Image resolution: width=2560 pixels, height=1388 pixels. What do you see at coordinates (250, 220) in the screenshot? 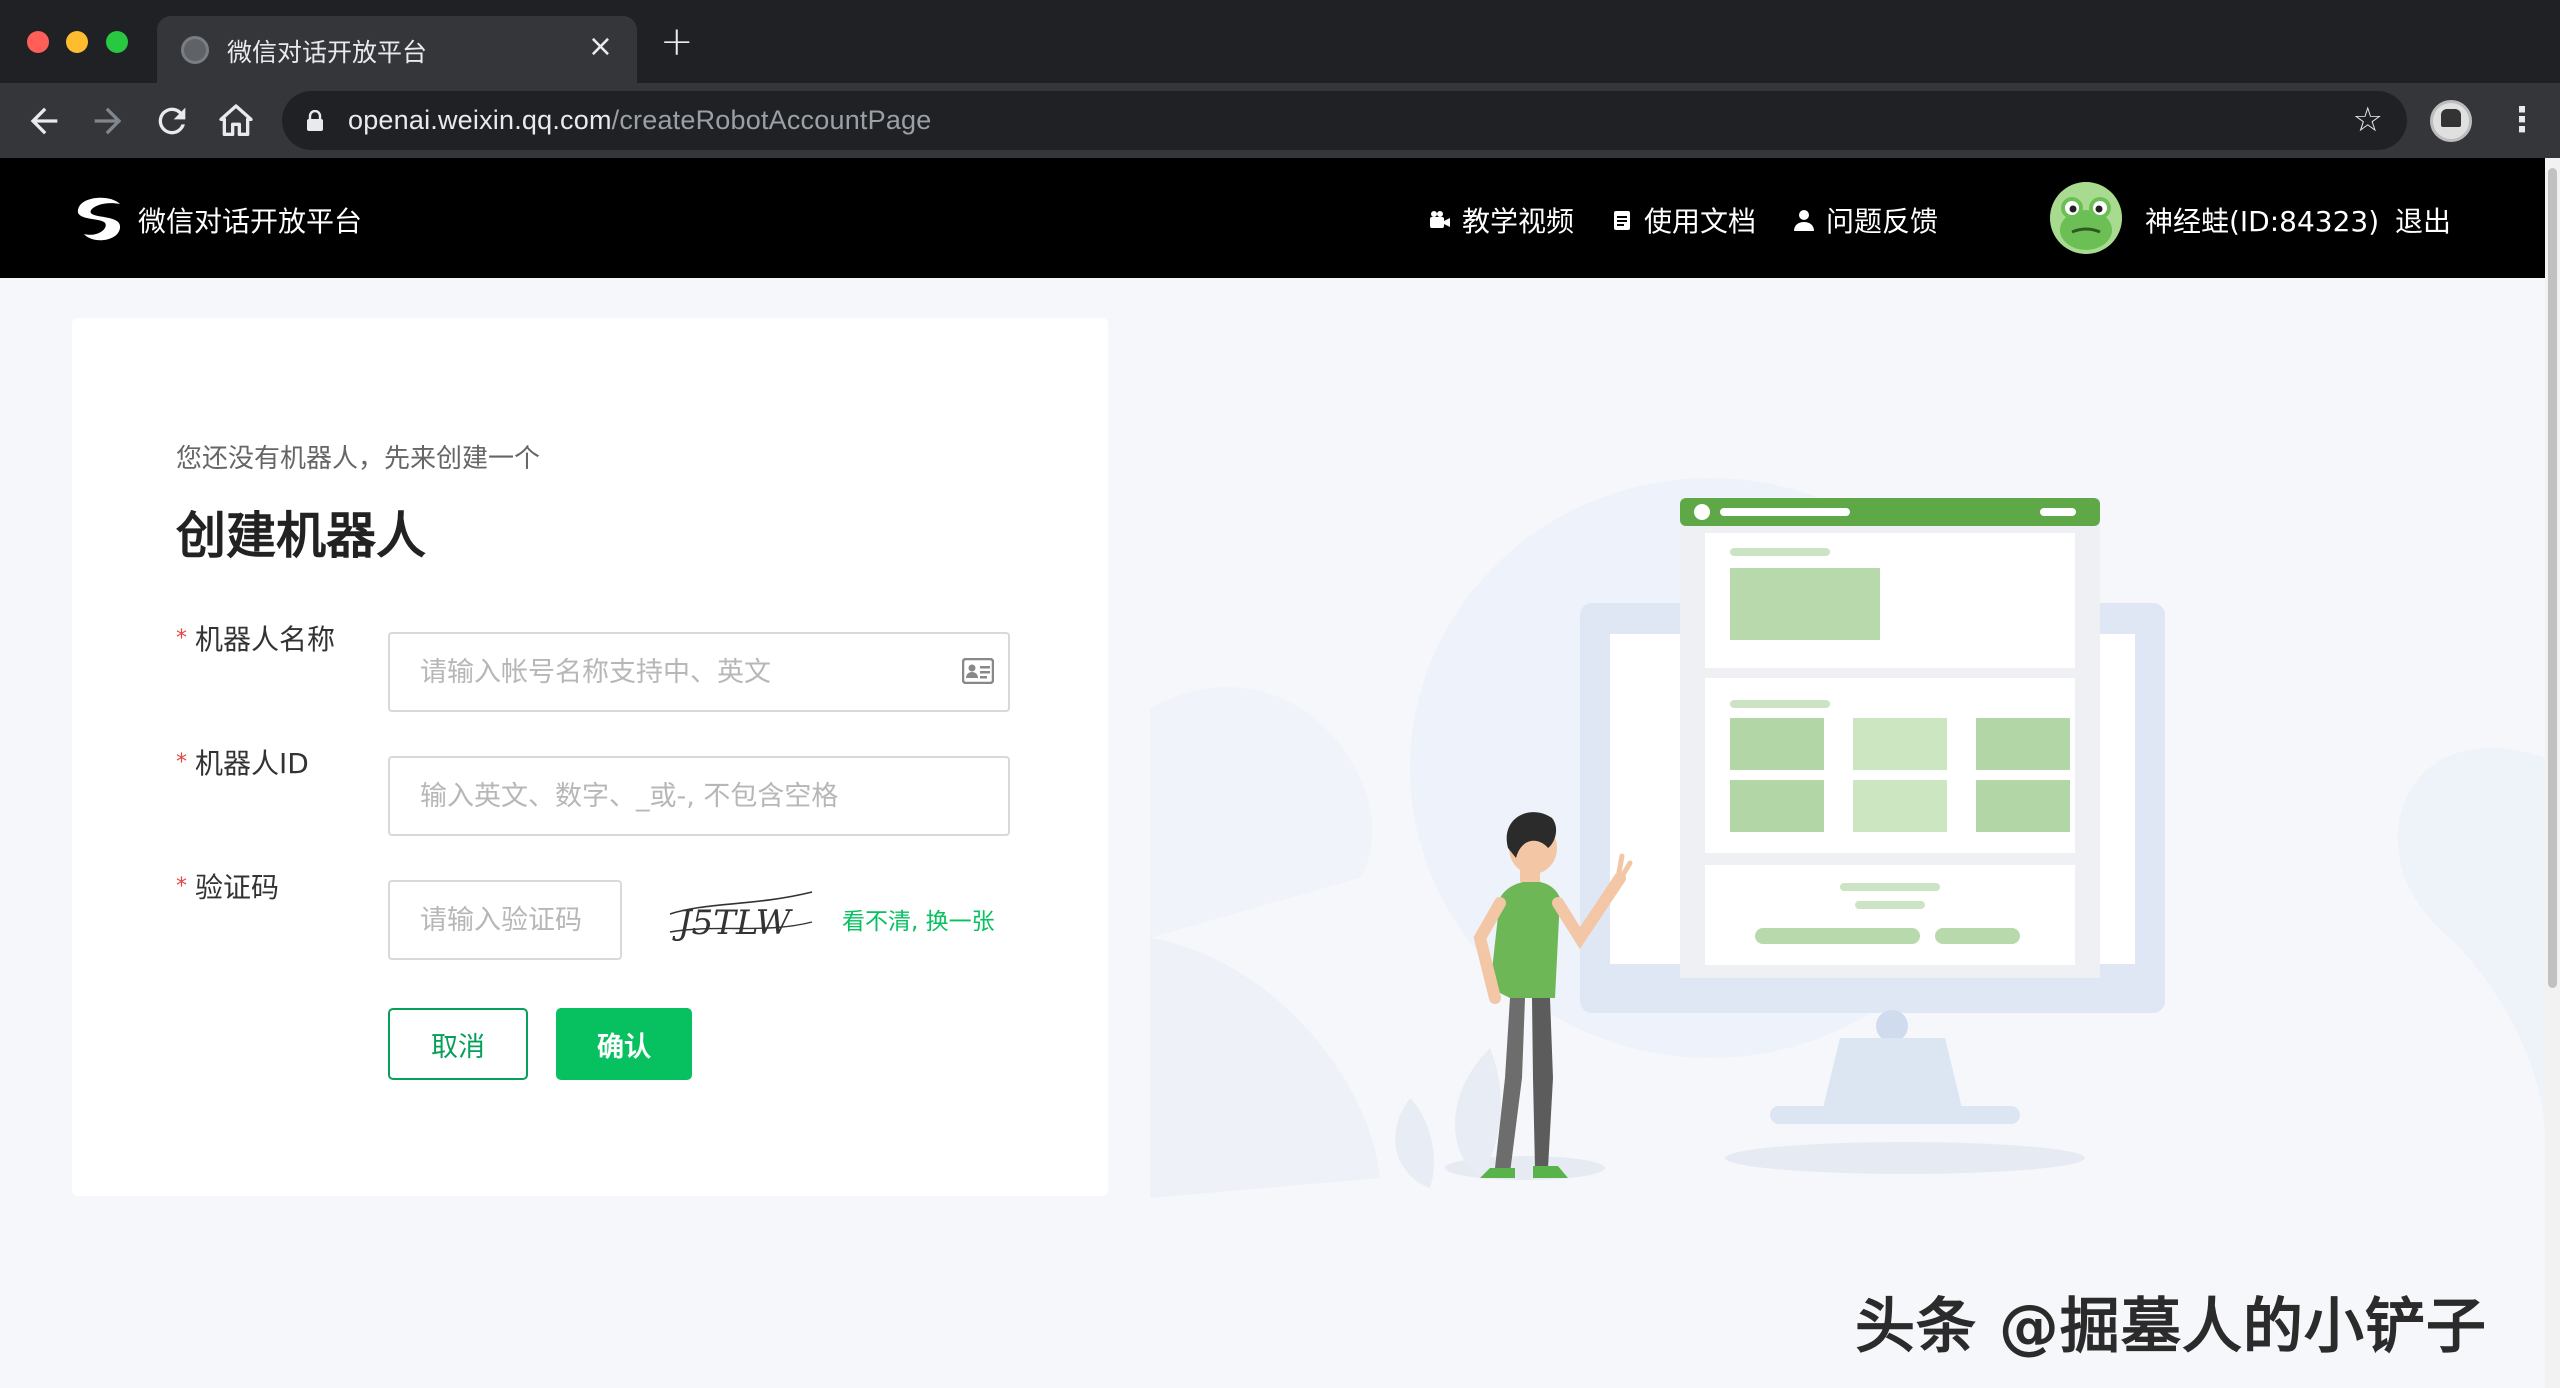
I see `logo-text: 微信对话开放平台` at bounding box center [250, 220].